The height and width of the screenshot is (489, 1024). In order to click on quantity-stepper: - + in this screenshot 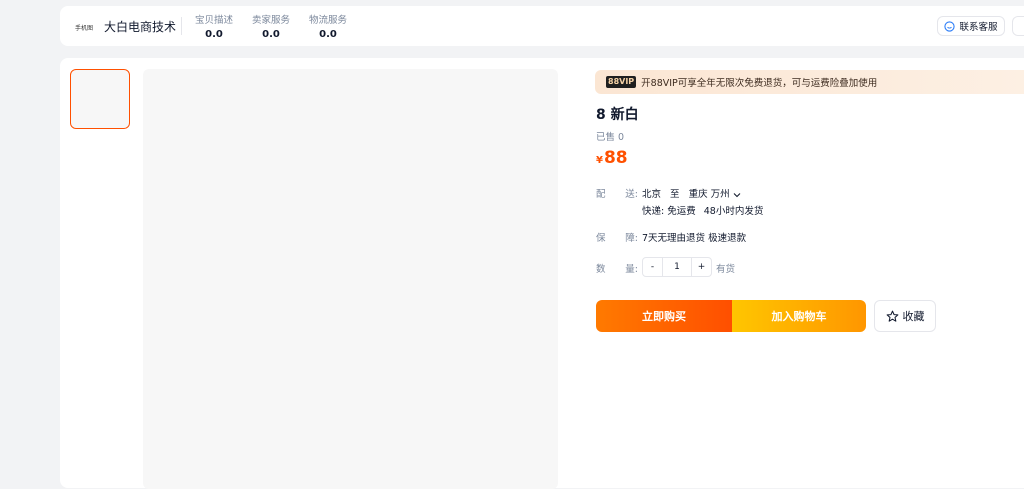, I will do `click(677, 267)`.